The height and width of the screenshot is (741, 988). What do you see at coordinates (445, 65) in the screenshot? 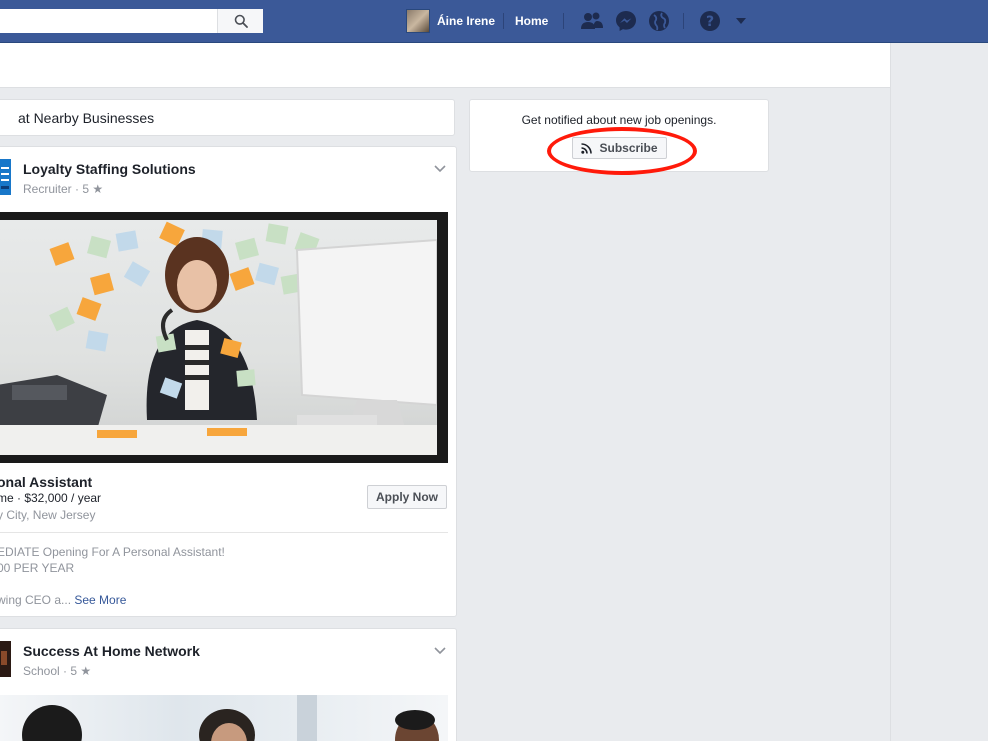
I see `page-subheader` at bounding box center [445, 65].